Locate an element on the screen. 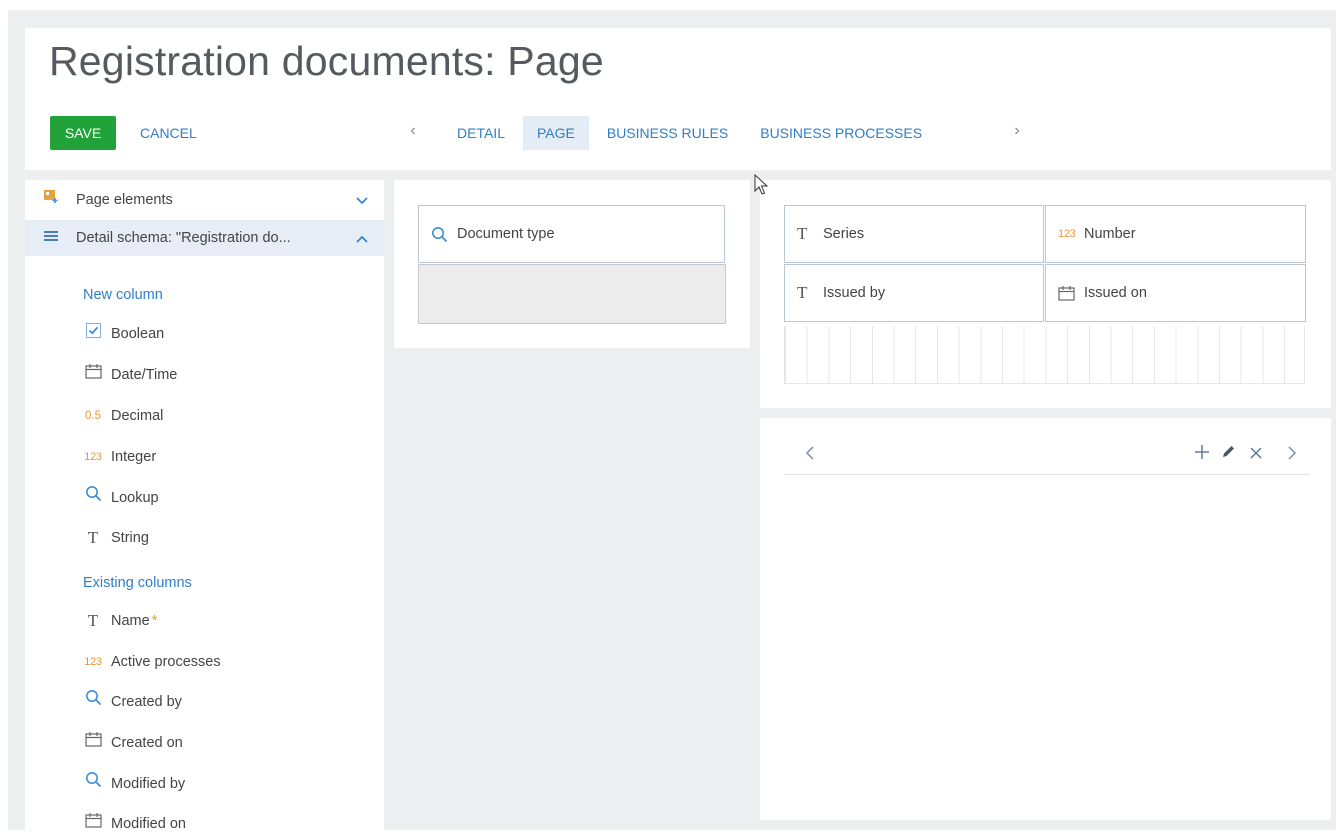 The height and width of the screenshot is (834, 1336). empty-grid-area is located at coordinates (1044, 355).